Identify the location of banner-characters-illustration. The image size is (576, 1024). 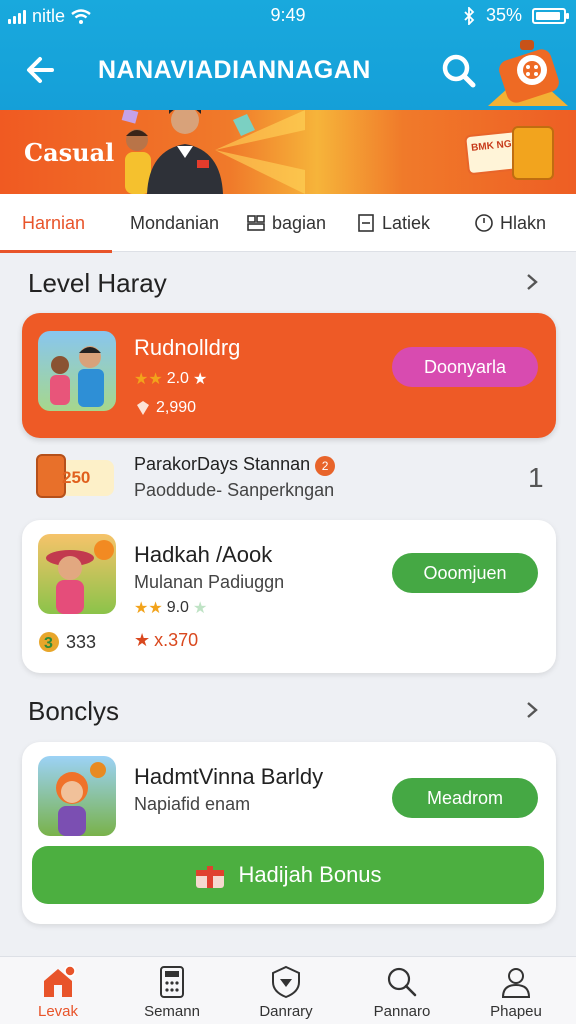
(213, 152).